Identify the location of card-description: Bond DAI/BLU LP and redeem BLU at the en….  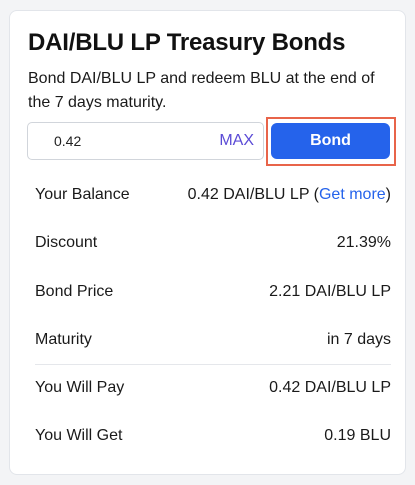
(201, 90).